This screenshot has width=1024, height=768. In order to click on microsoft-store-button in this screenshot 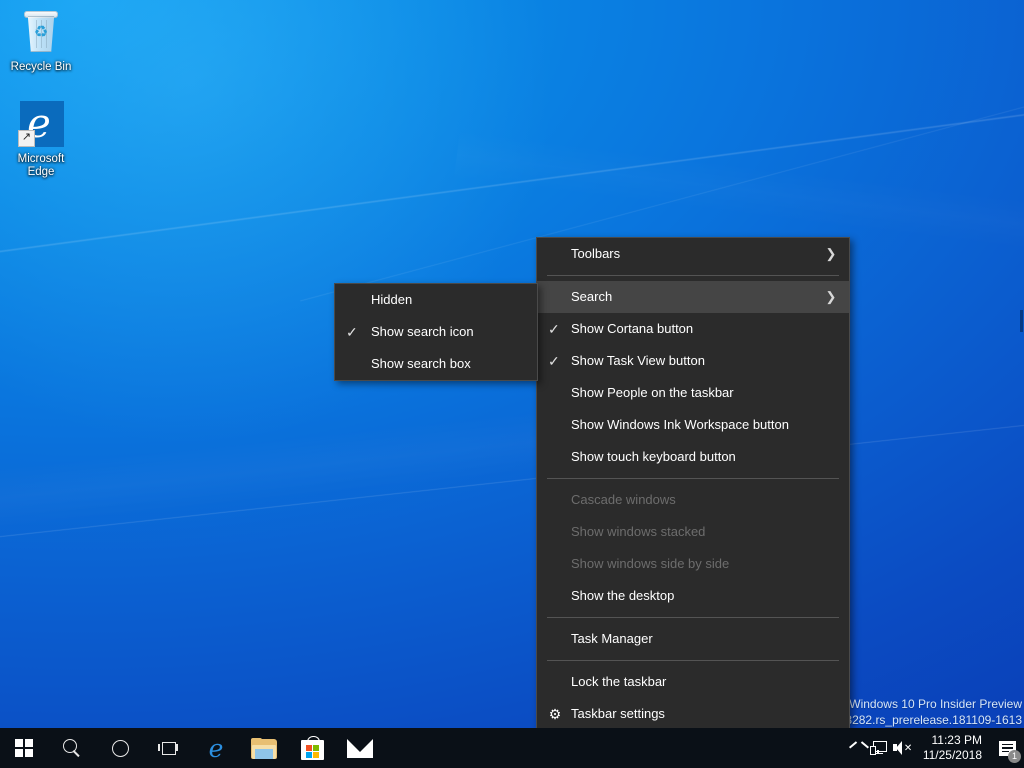, I will do `click(312, 748)`.